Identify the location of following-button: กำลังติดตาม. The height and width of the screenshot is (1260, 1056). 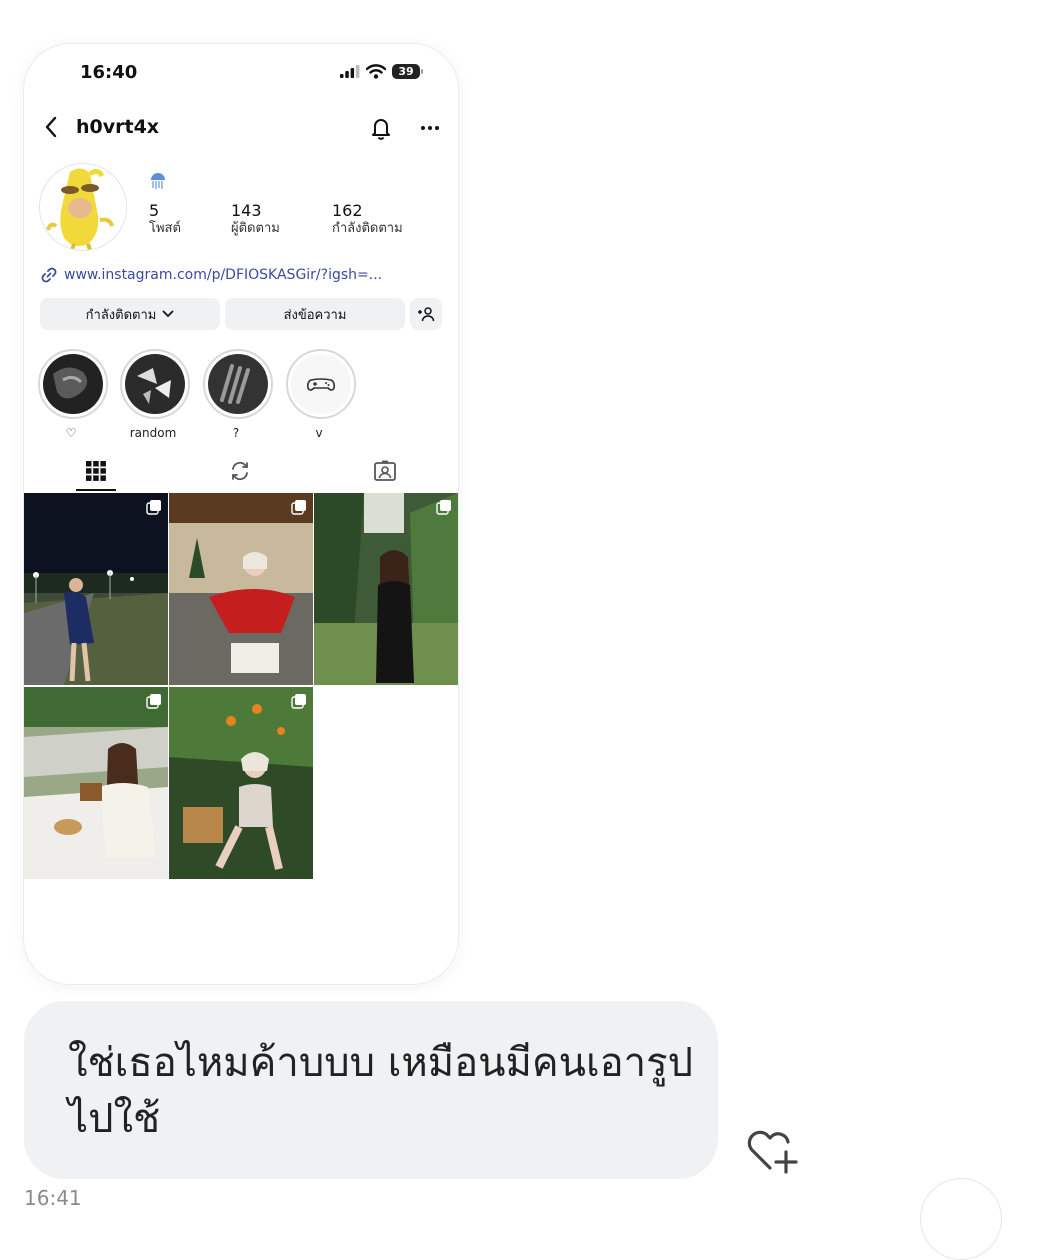
(130, 314).